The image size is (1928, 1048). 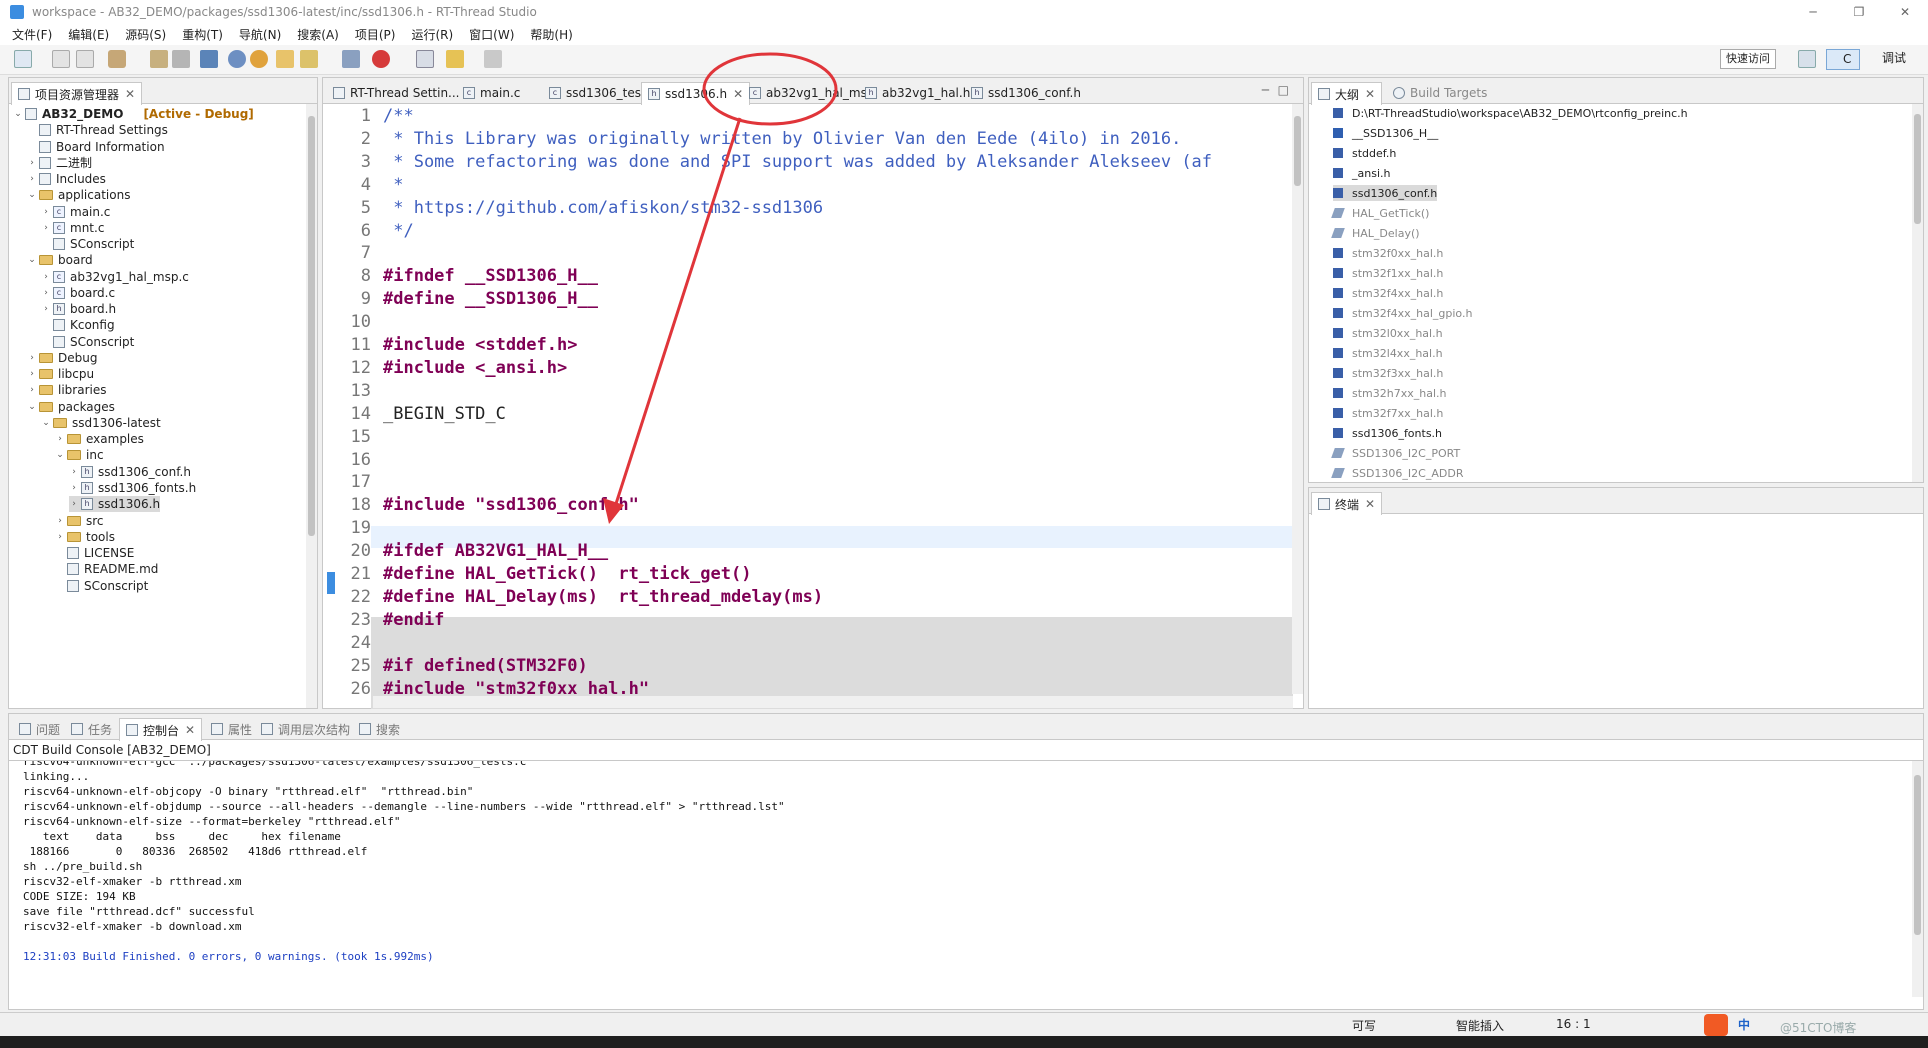 I want to click on tree-item-readme-md: README.md, so click(x=106, y=569).